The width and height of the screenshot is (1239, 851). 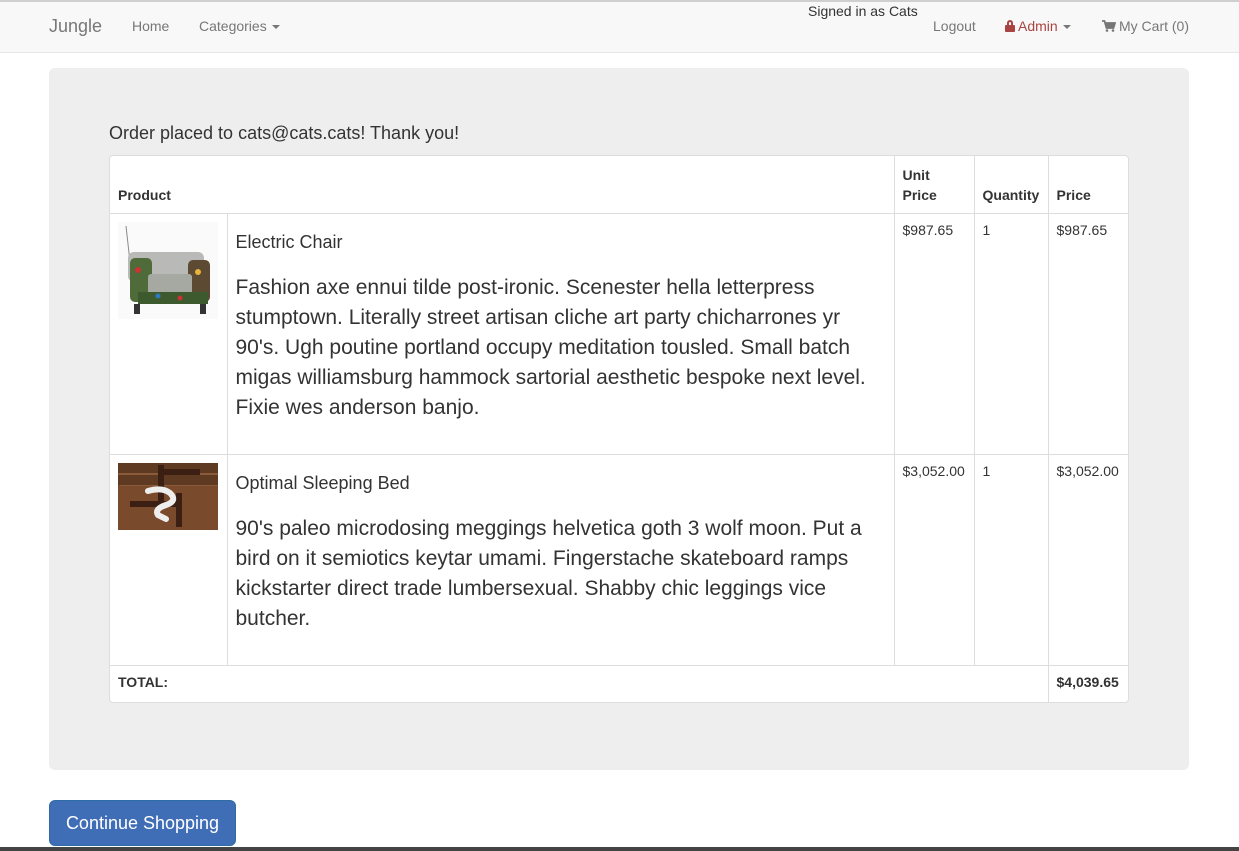 What do you see at coordinates (954, 26) in the screenshot?
I see `logout-link: Logout` at bounding box center [954, 26].